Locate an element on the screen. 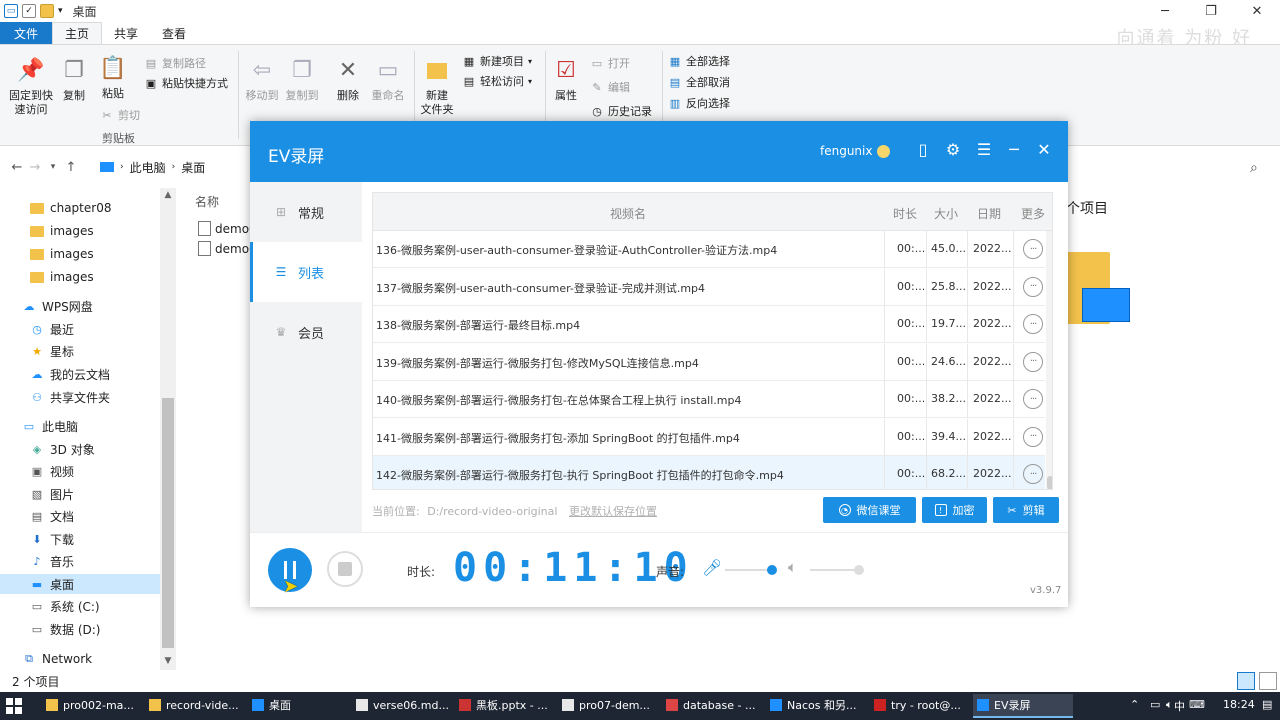 This screenshot has height=720, width=1280. ime-indicator: 中 is located at coordinates (1179, 706).